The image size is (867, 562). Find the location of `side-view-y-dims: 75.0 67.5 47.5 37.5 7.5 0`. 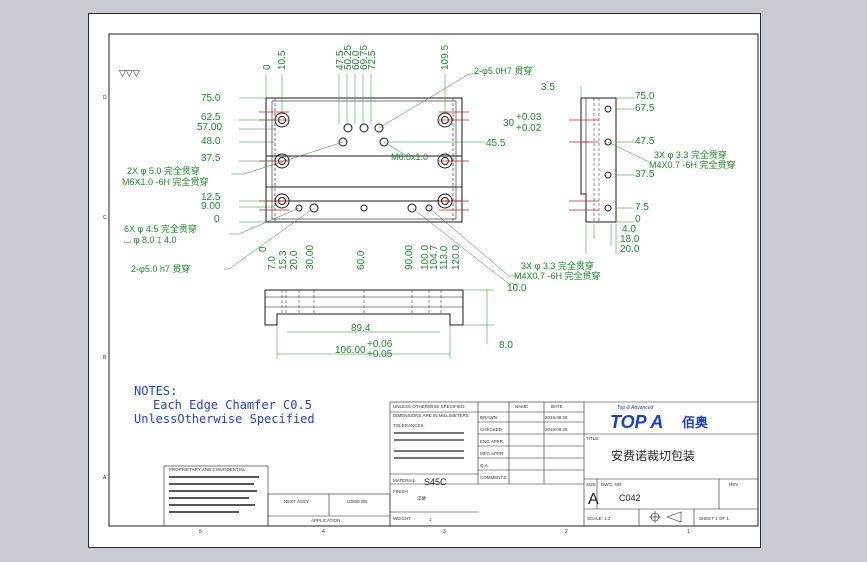

side-view-y-dims: 75.0 67.5 47.5 37.5 7.5 0 is located at coordinates (645, 158).